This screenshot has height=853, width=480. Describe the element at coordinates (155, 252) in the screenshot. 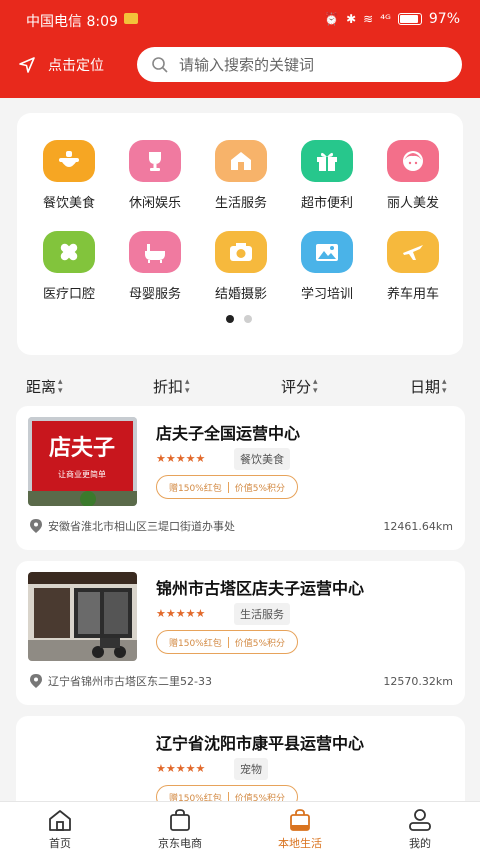

I see `bathtub-icon` at that location.